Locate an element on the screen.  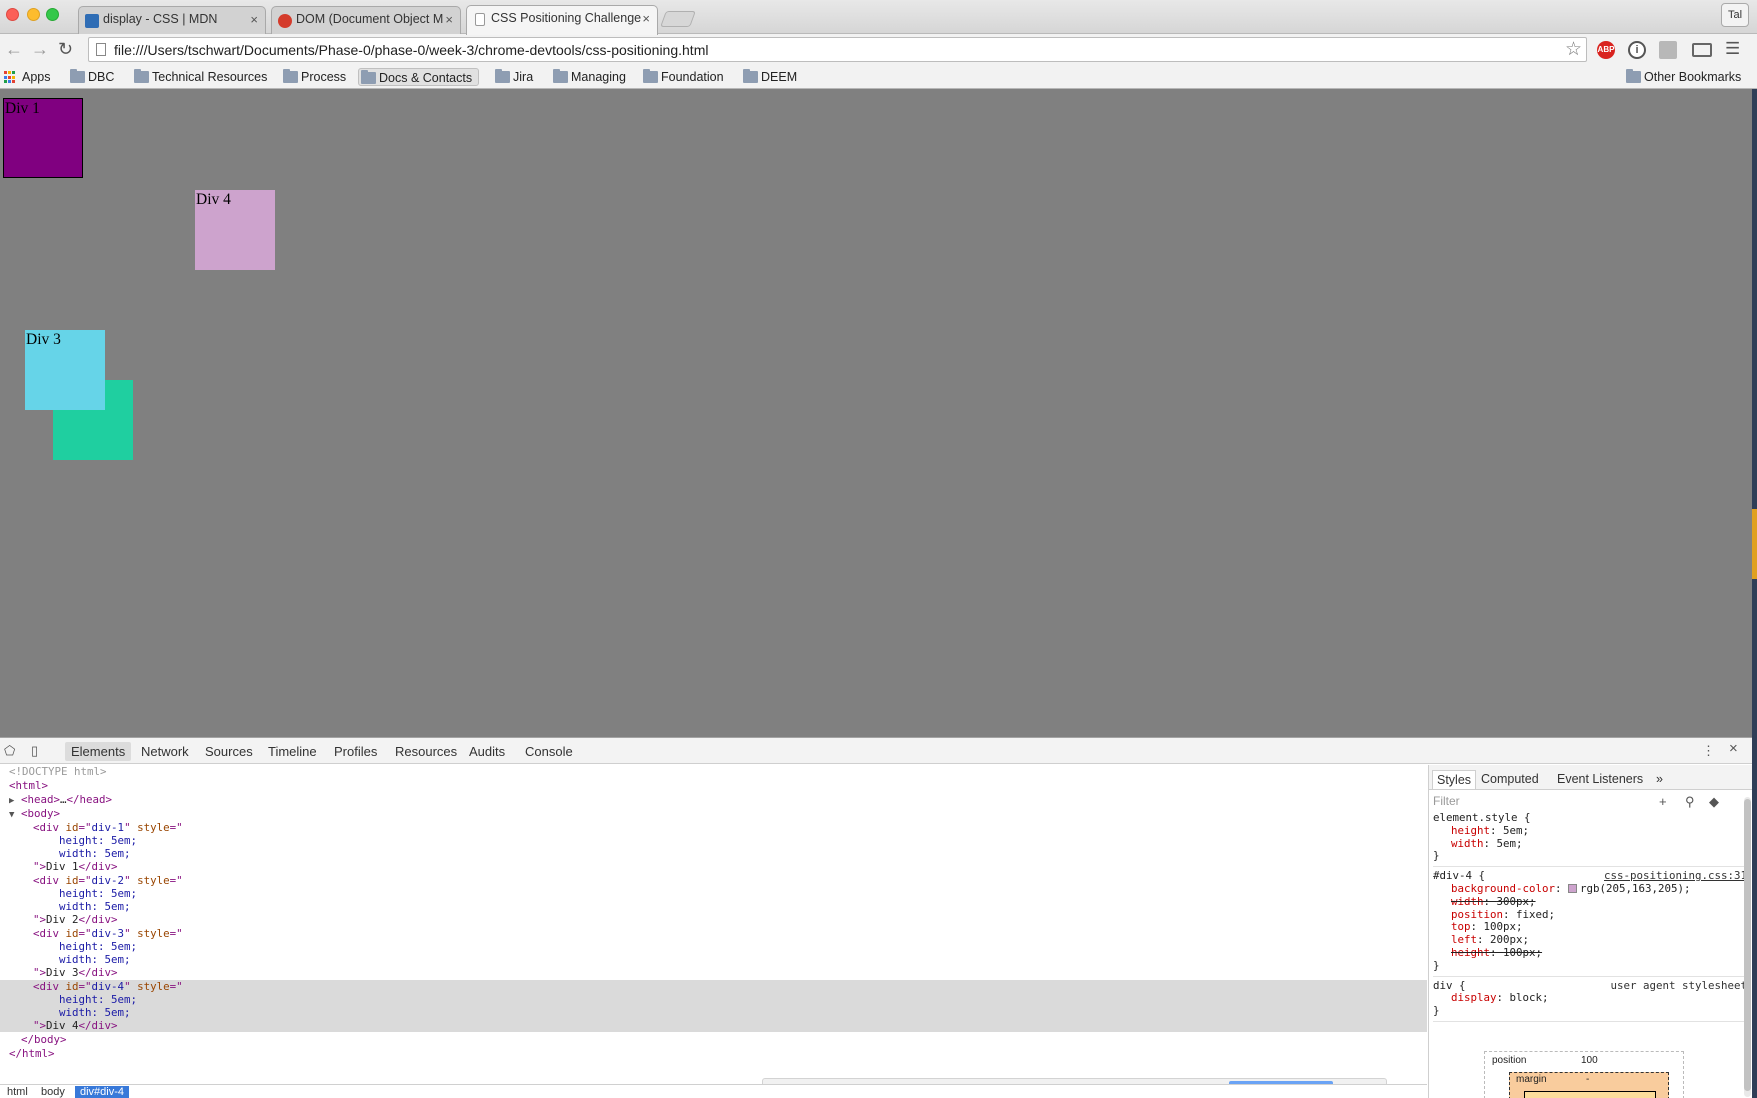
sidebar-tabs: Styles Computed Event Listeners » is located at coordinates (1591, 777).